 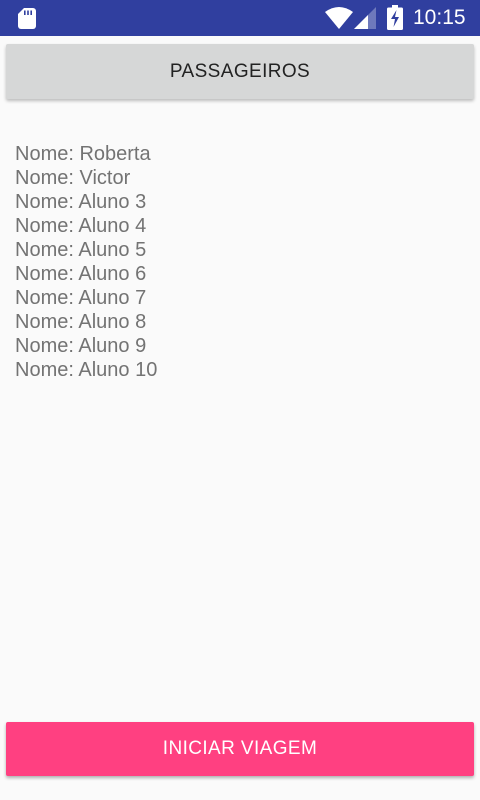 What do you see at coordinates (27, 18) in the screenshot?
I see `sd-card-icon` at bounding box center [27, 18].